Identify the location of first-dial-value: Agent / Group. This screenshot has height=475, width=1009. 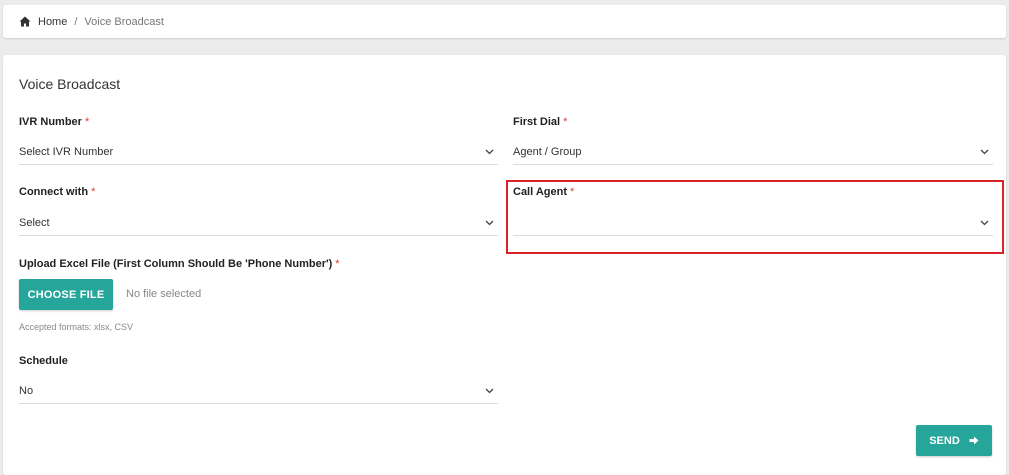
(547, 151).